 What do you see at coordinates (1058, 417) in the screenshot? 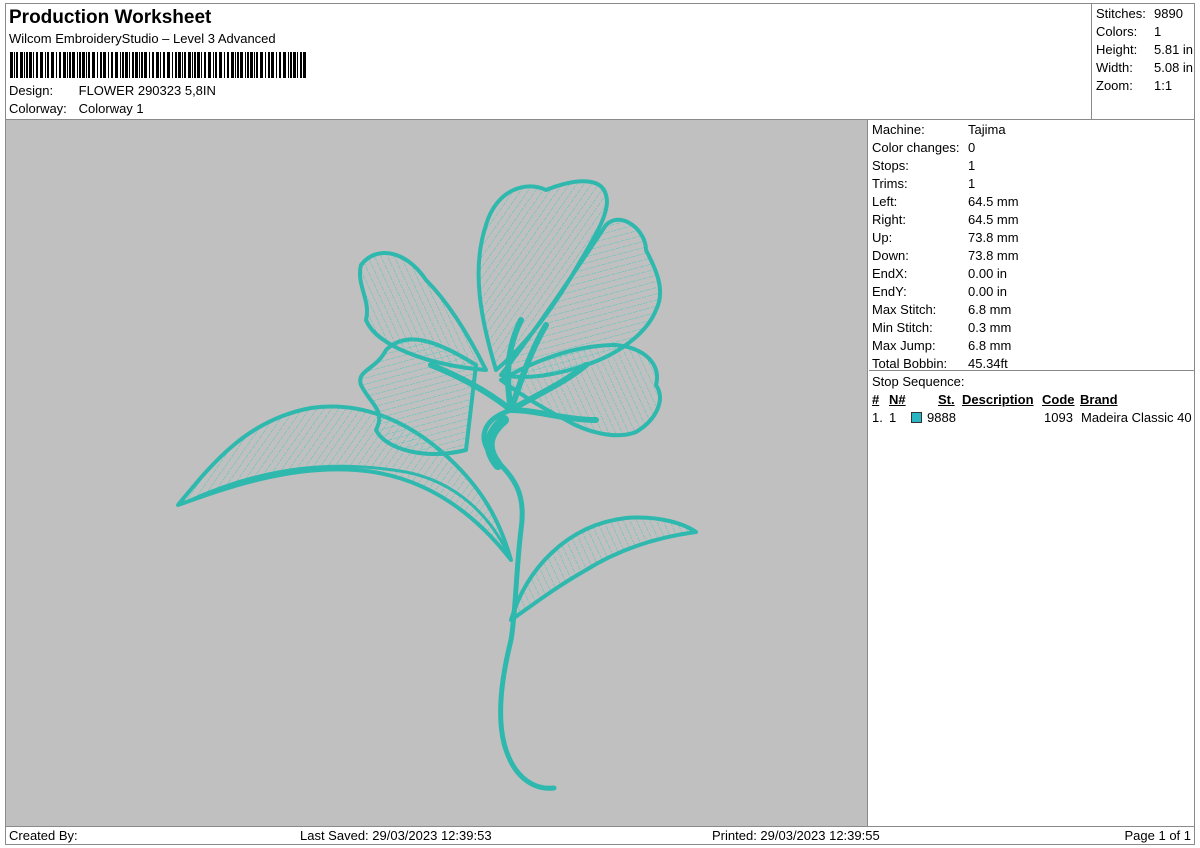
I see `row-code: 1093` at bounding box center [1058, 417].